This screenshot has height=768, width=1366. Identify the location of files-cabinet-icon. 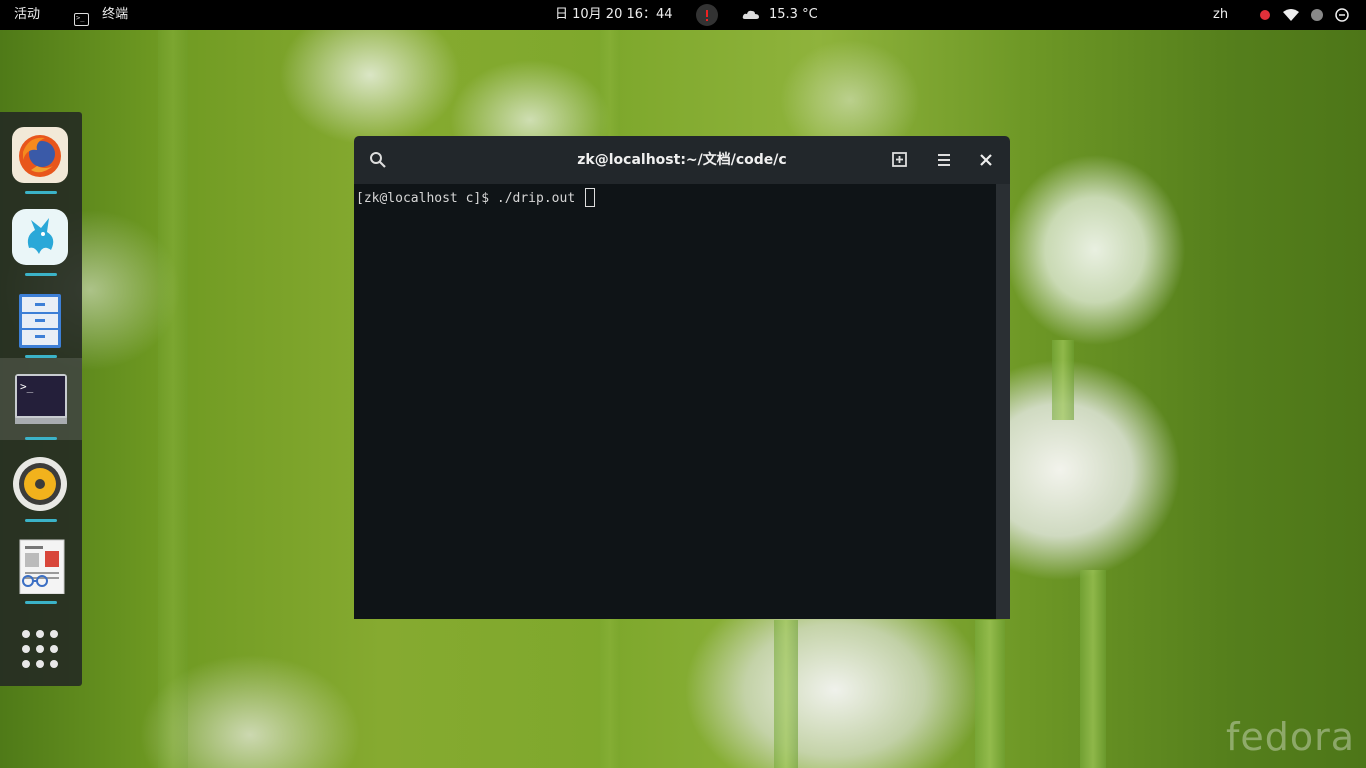
(40, 321).